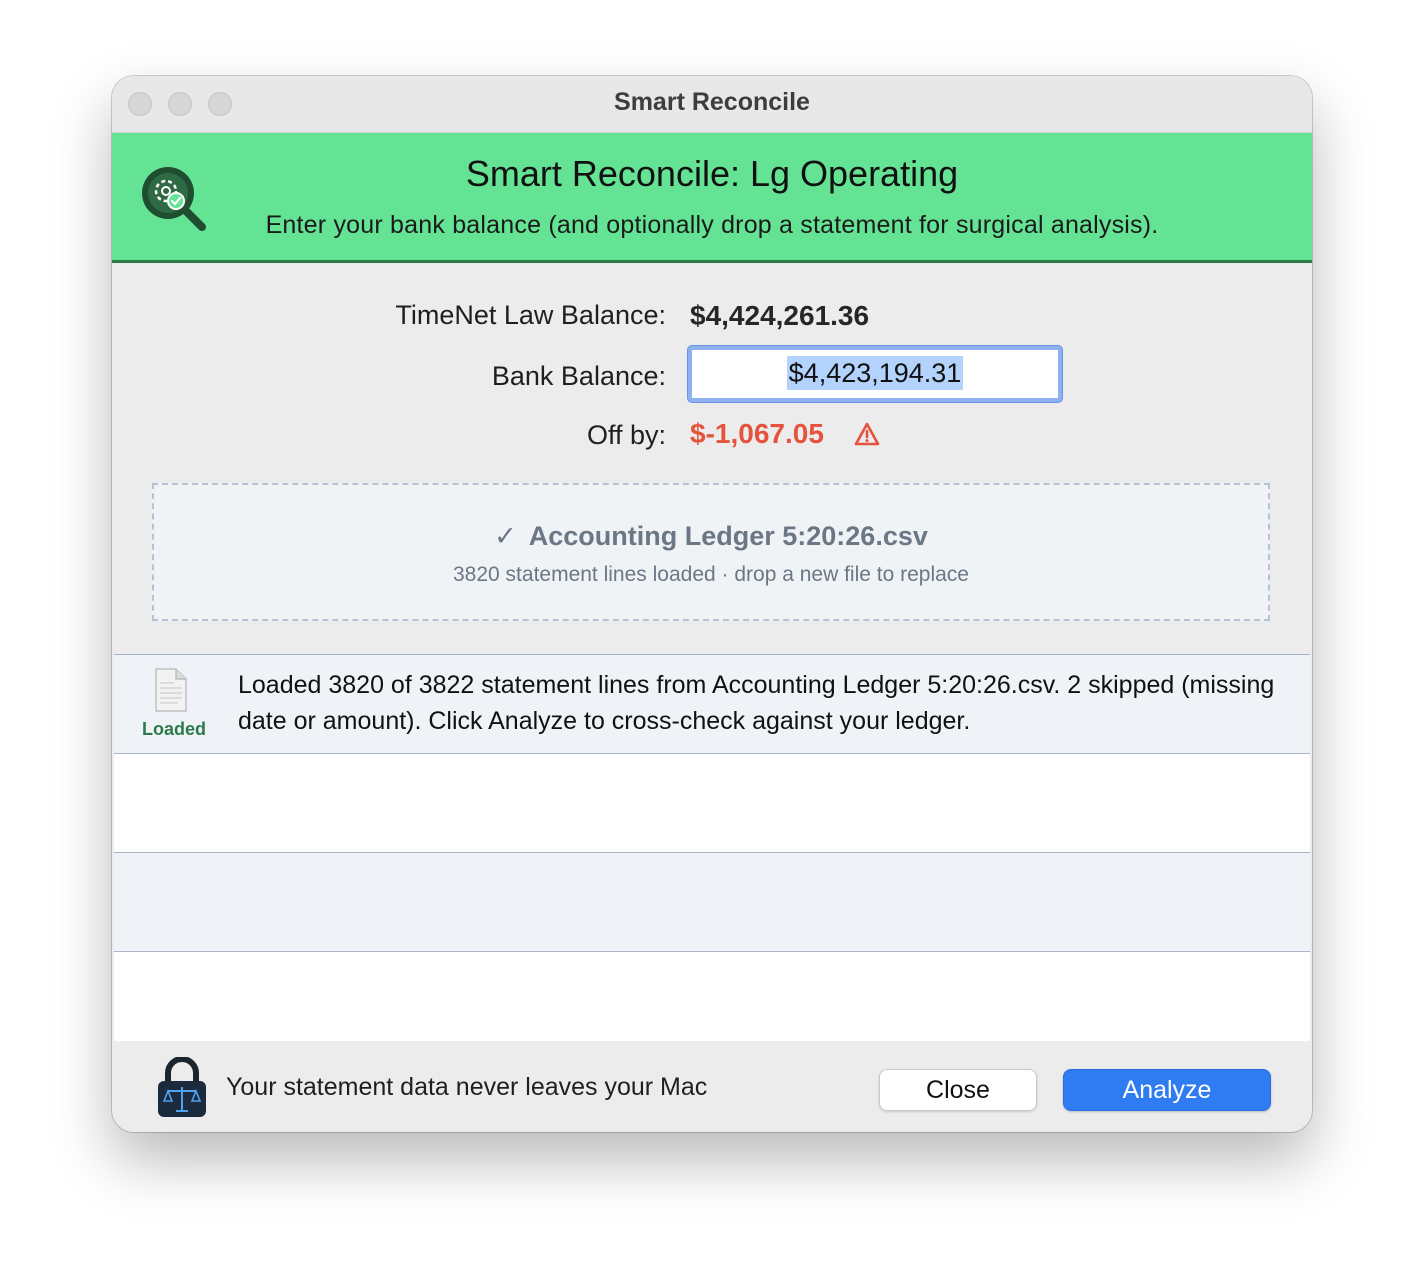 The width and height of the screenshot is (1424, 1280). I want to click on loaded-file-name: Accounting Ledger 5:20:26.csv, so click(728, 536).